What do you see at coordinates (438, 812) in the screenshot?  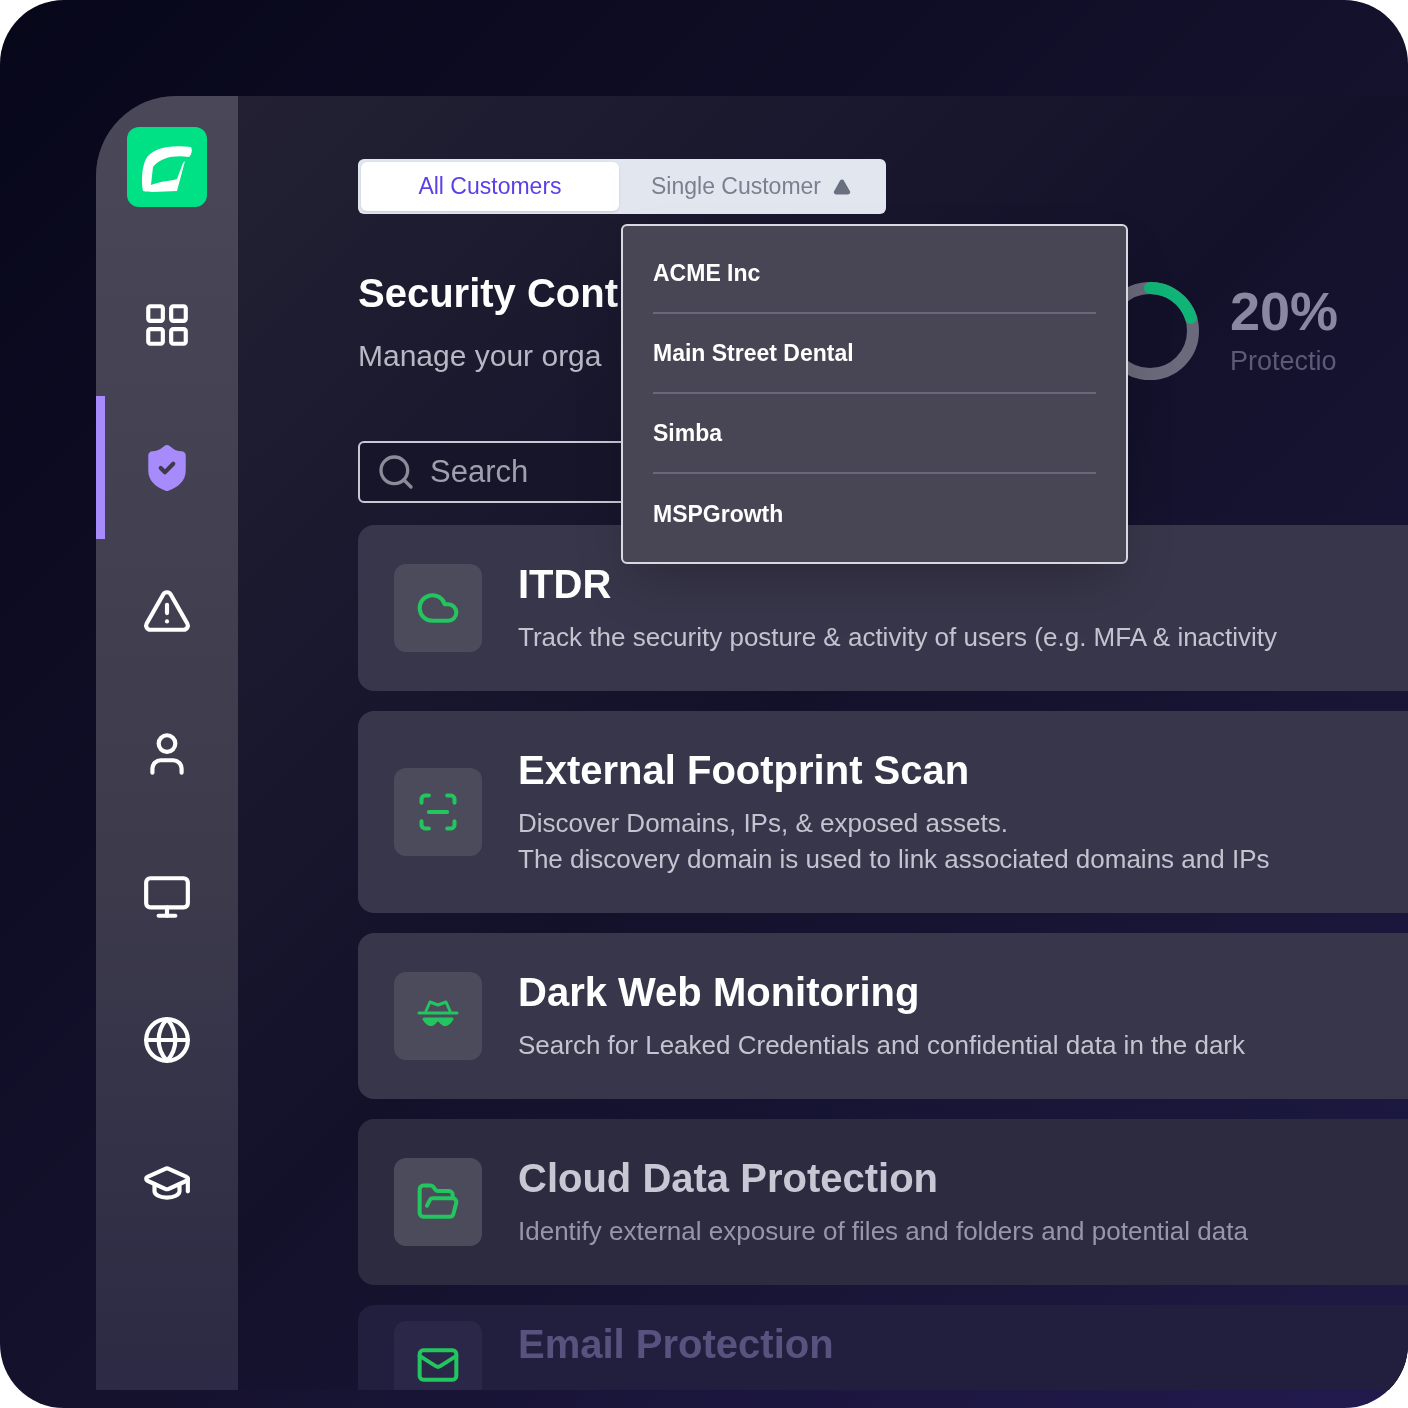 I see `scan-icon` at bounding box center [438, 812].